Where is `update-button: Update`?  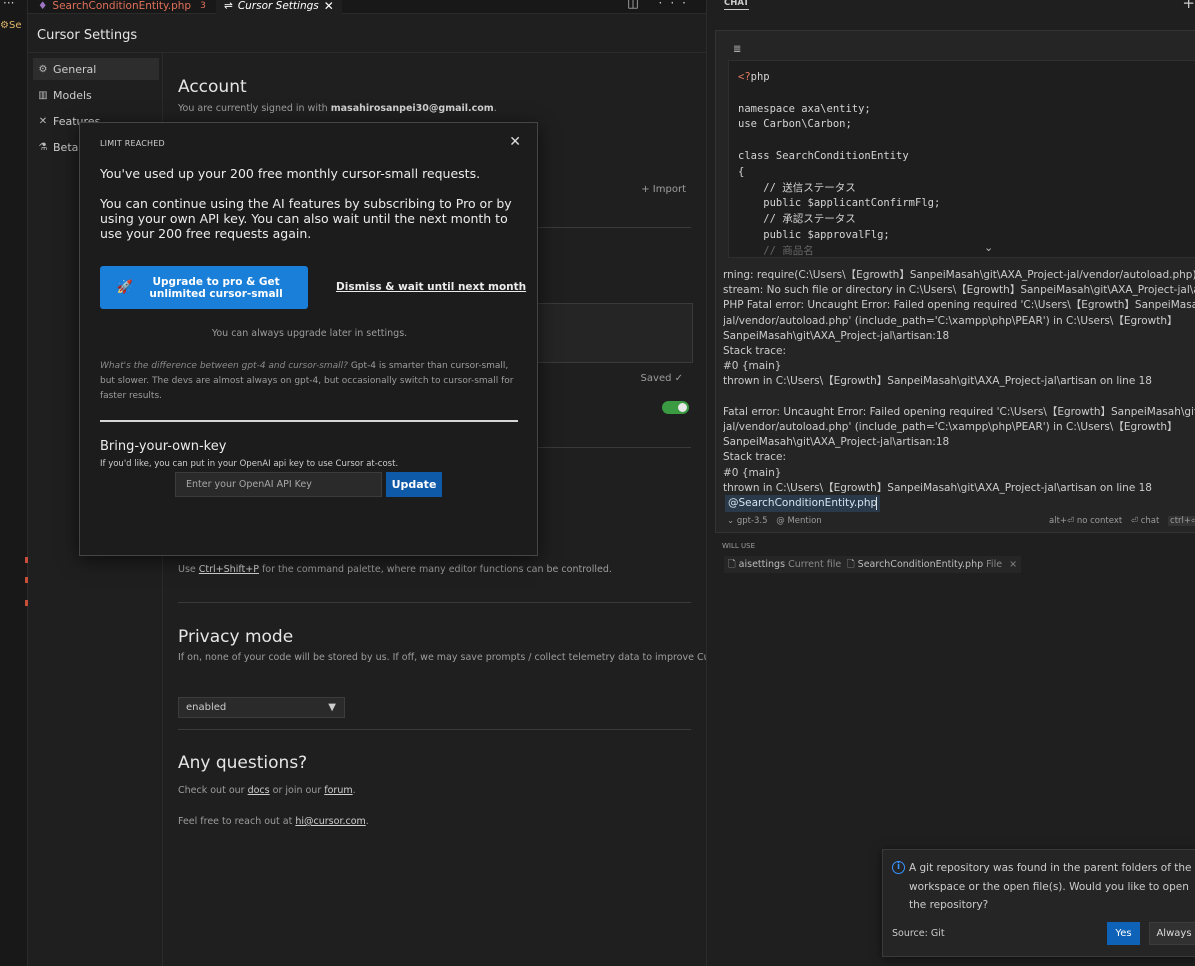 update-button: Update is located at coordinates (414, 484).